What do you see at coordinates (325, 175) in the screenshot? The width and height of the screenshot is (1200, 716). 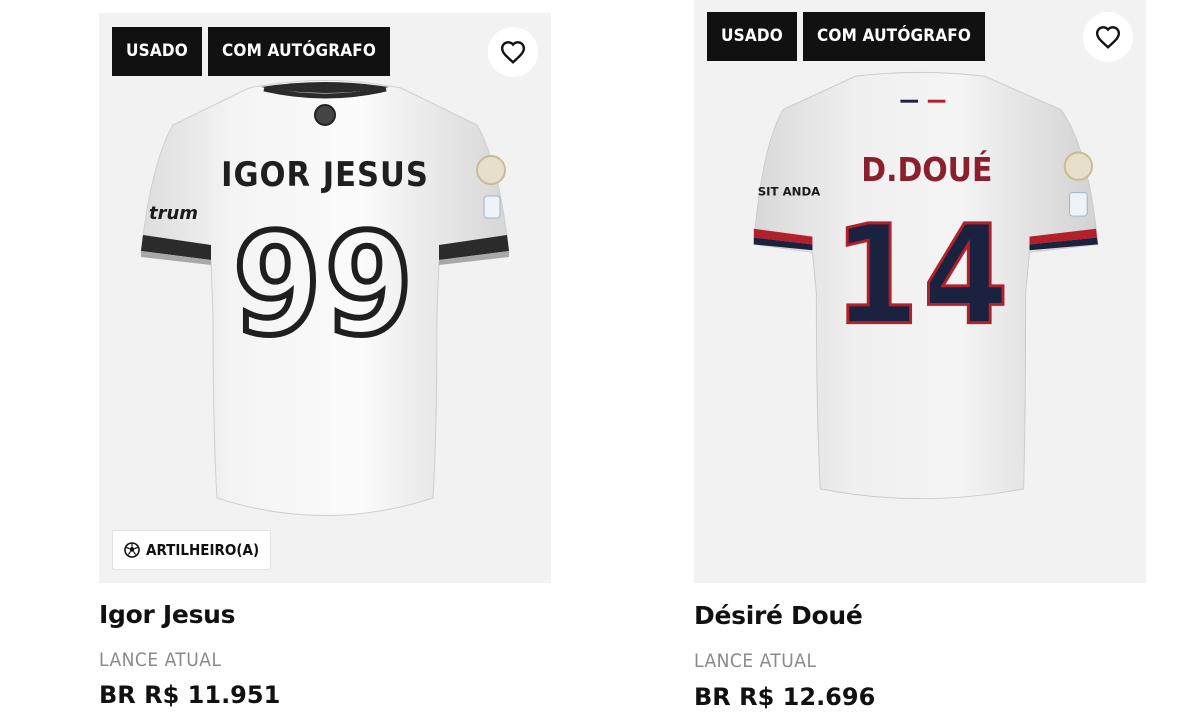 I see `jersey-name-text: IGOR JESUS` at bounding box center [325, 175].